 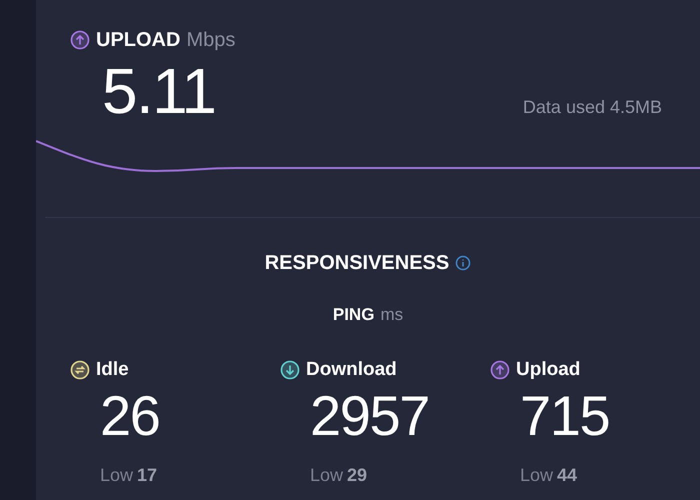 I want to click on metric-label: Download, so click(x=351, y=370).